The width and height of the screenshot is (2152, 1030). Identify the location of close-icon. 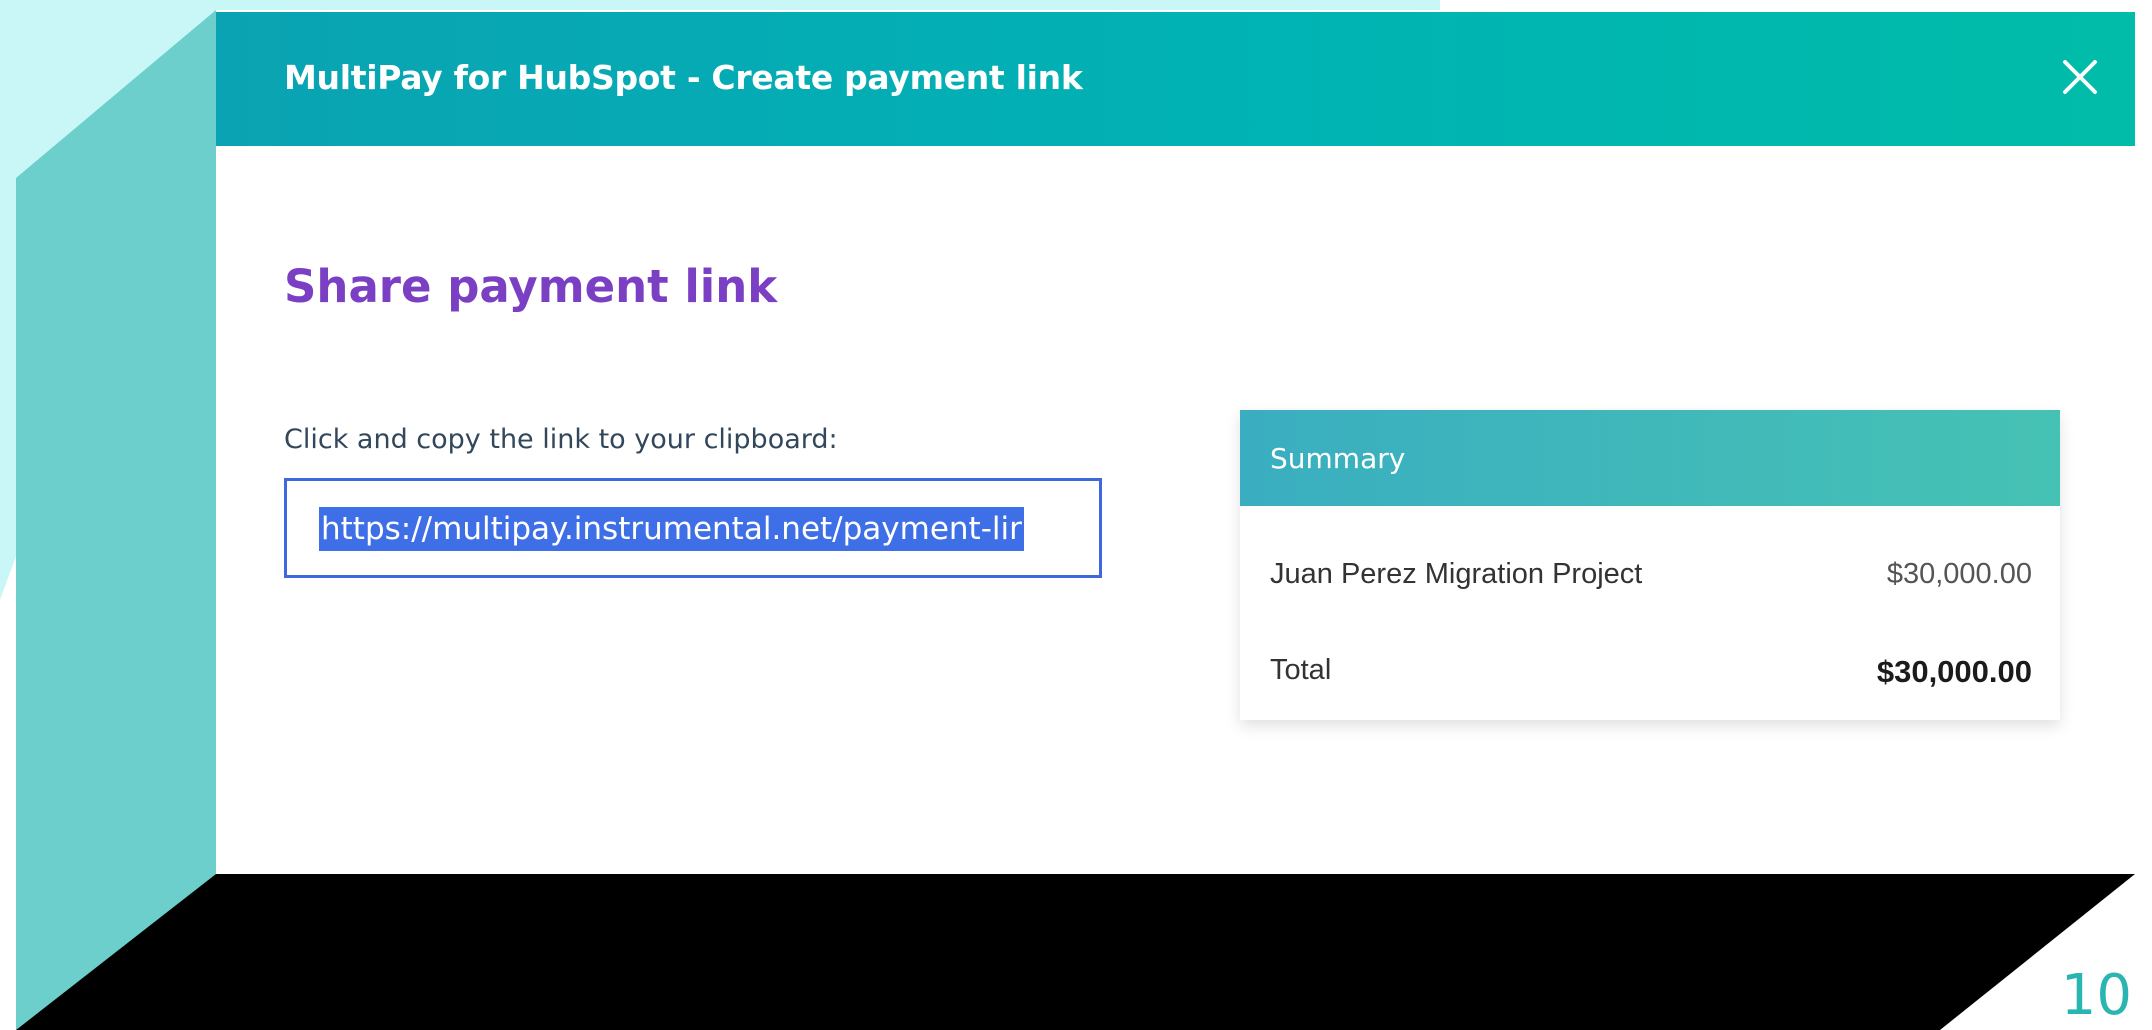
(2080, 77).